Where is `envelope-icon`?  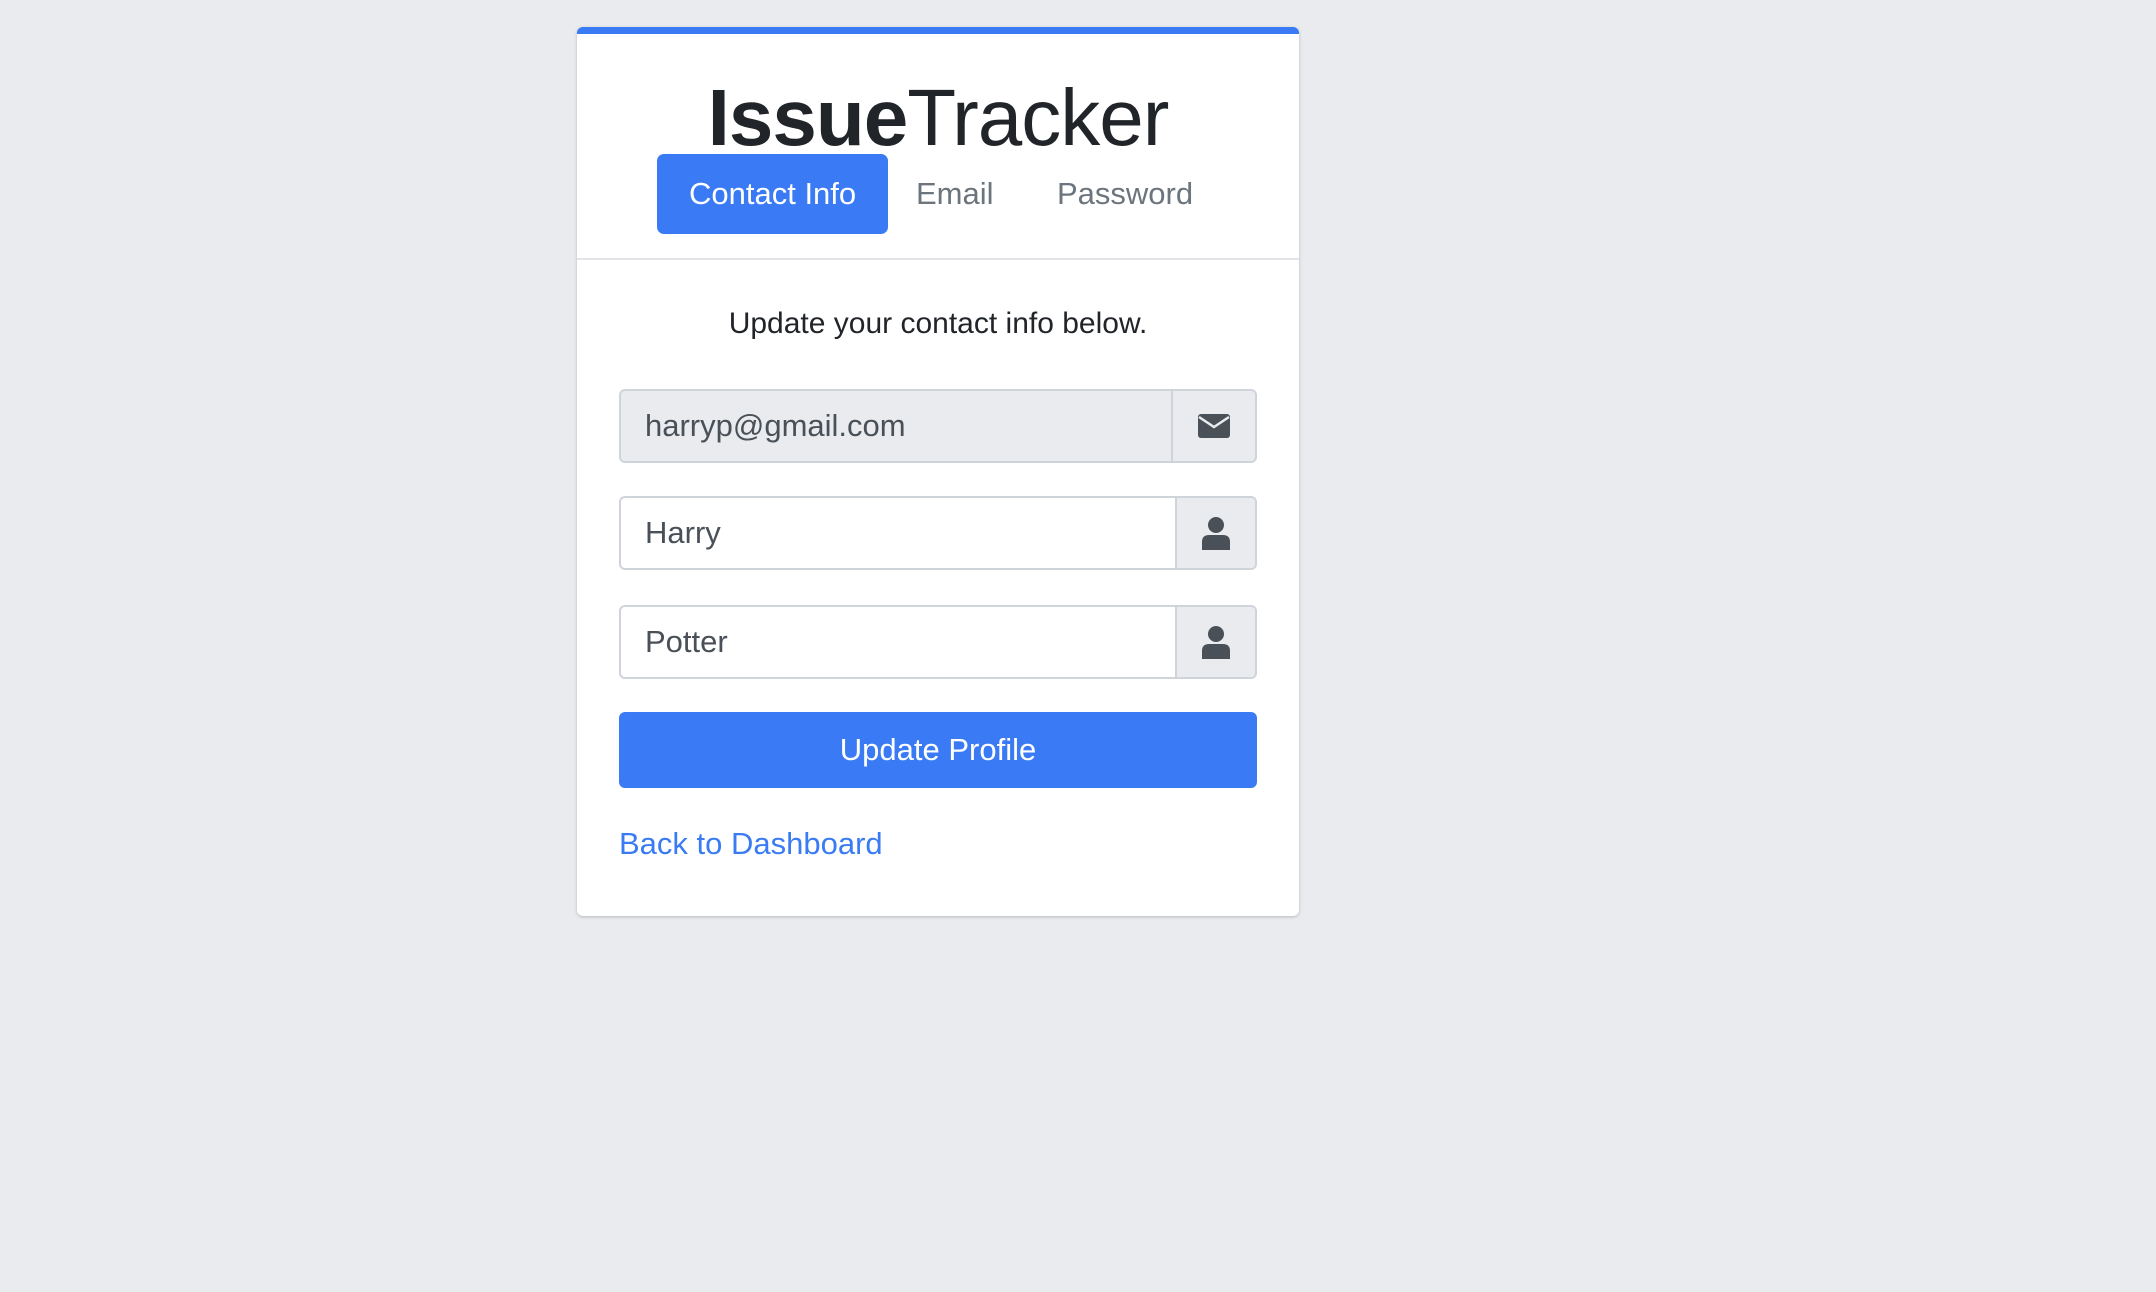
envelope-icon is located at coordinates (1214, 426).